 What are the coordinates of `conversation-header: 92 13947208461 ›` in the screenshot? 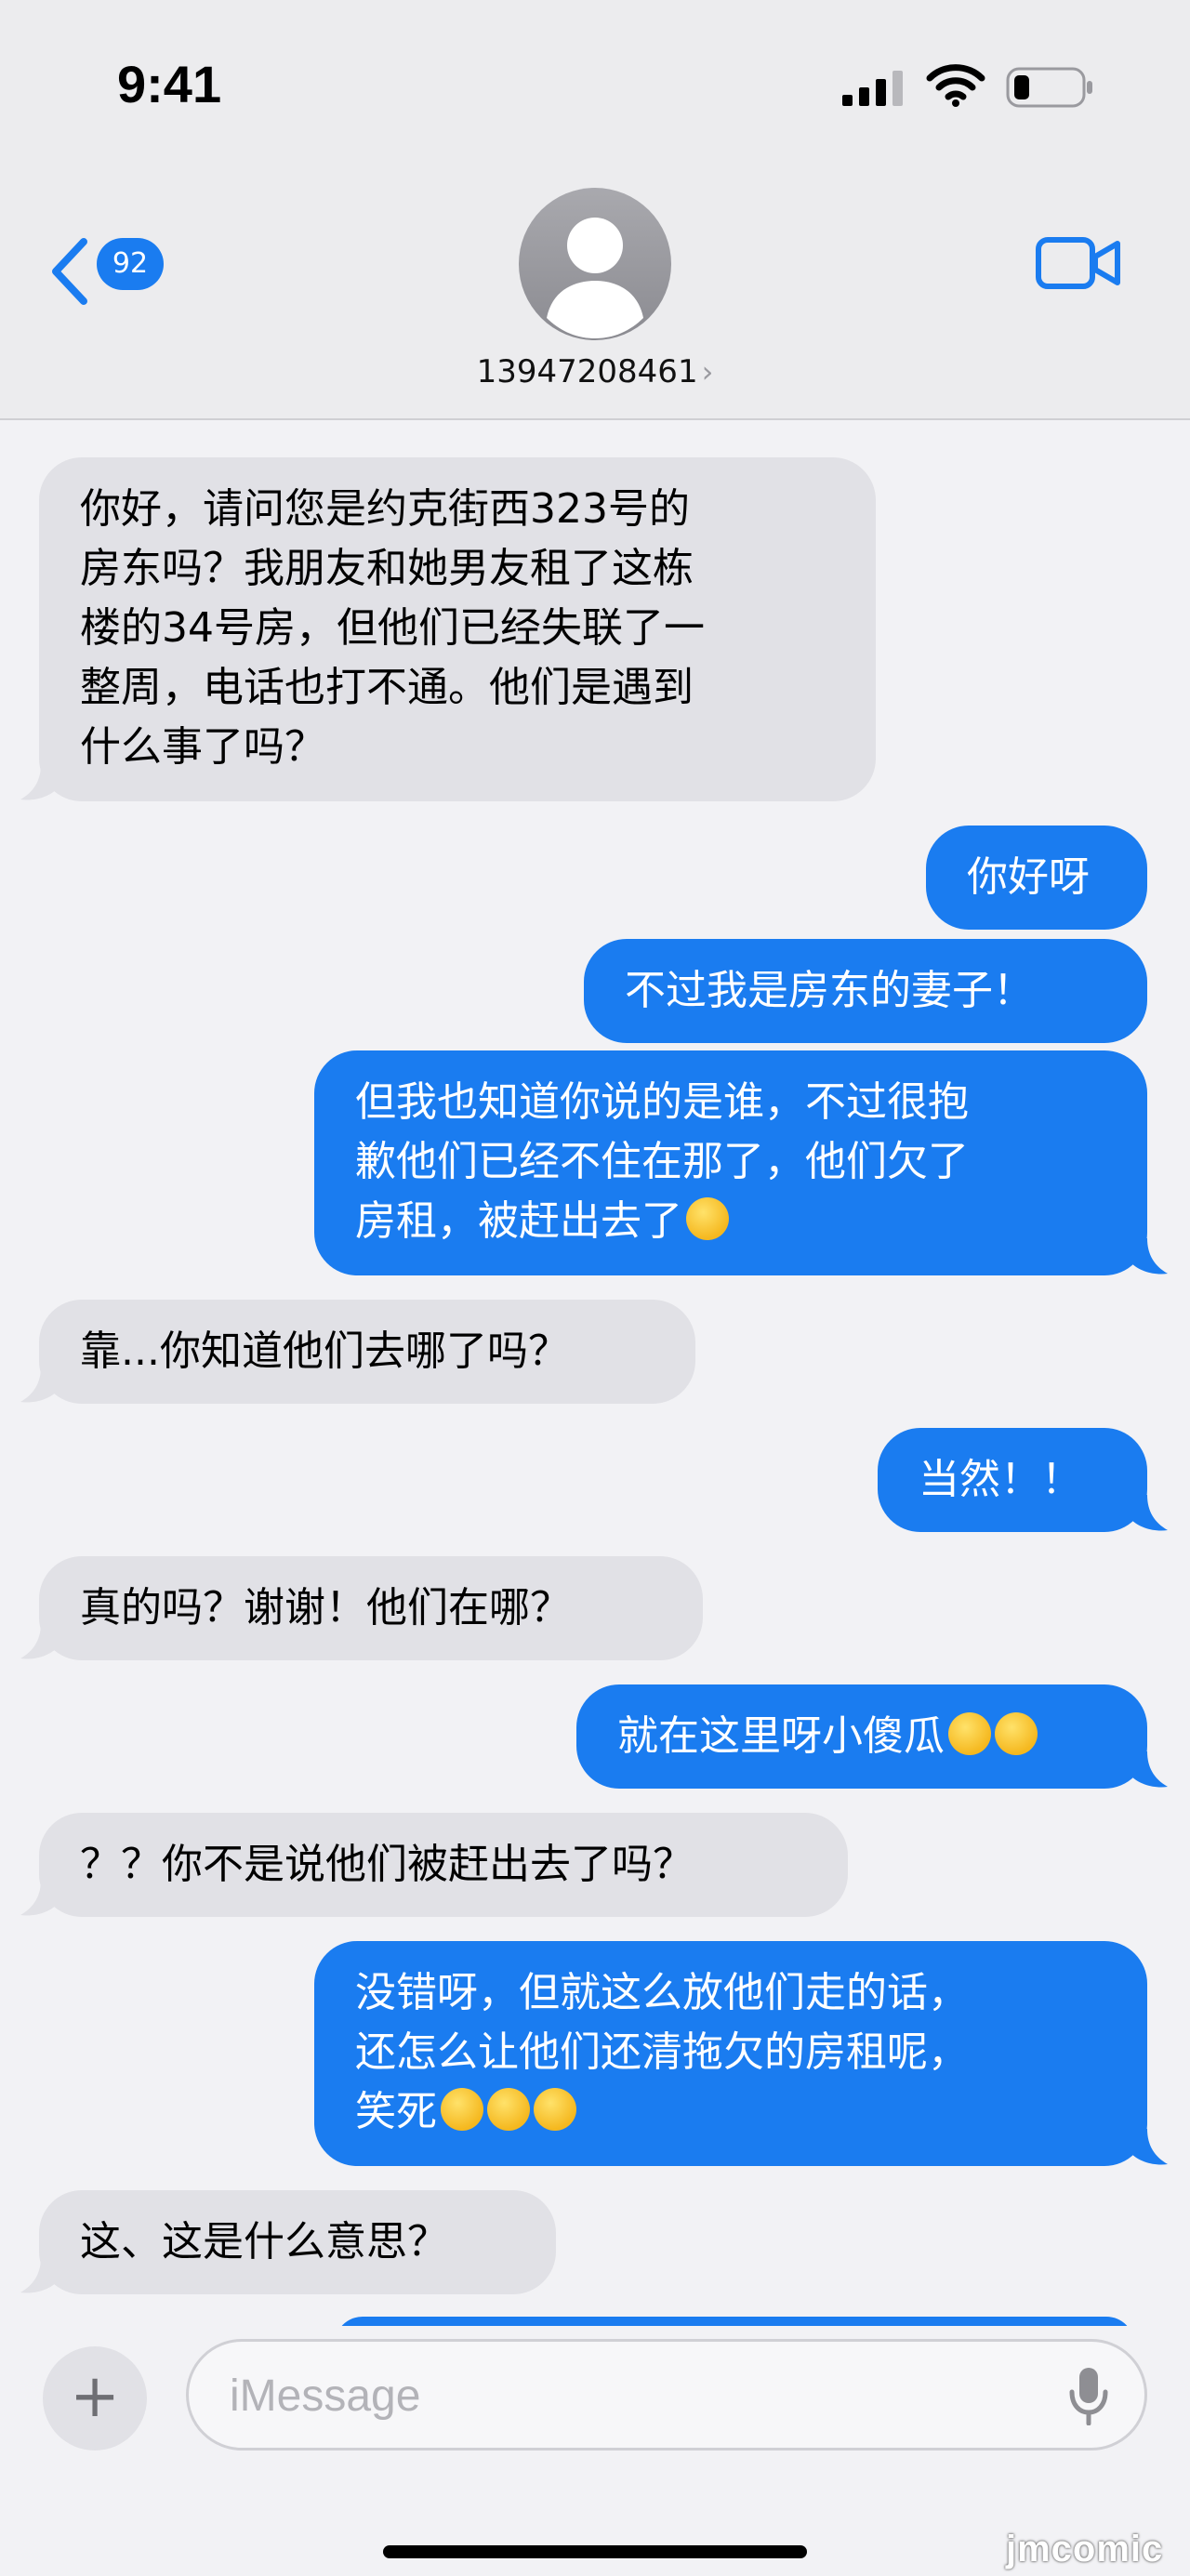 It's located at (595, 298).